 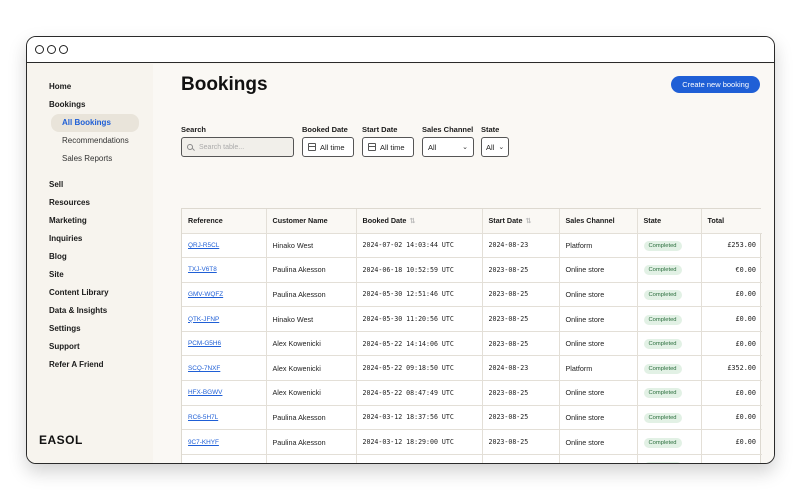 I want to click on reference-link-cell: 79Z-YVQ2, so click(x=224, y=458).